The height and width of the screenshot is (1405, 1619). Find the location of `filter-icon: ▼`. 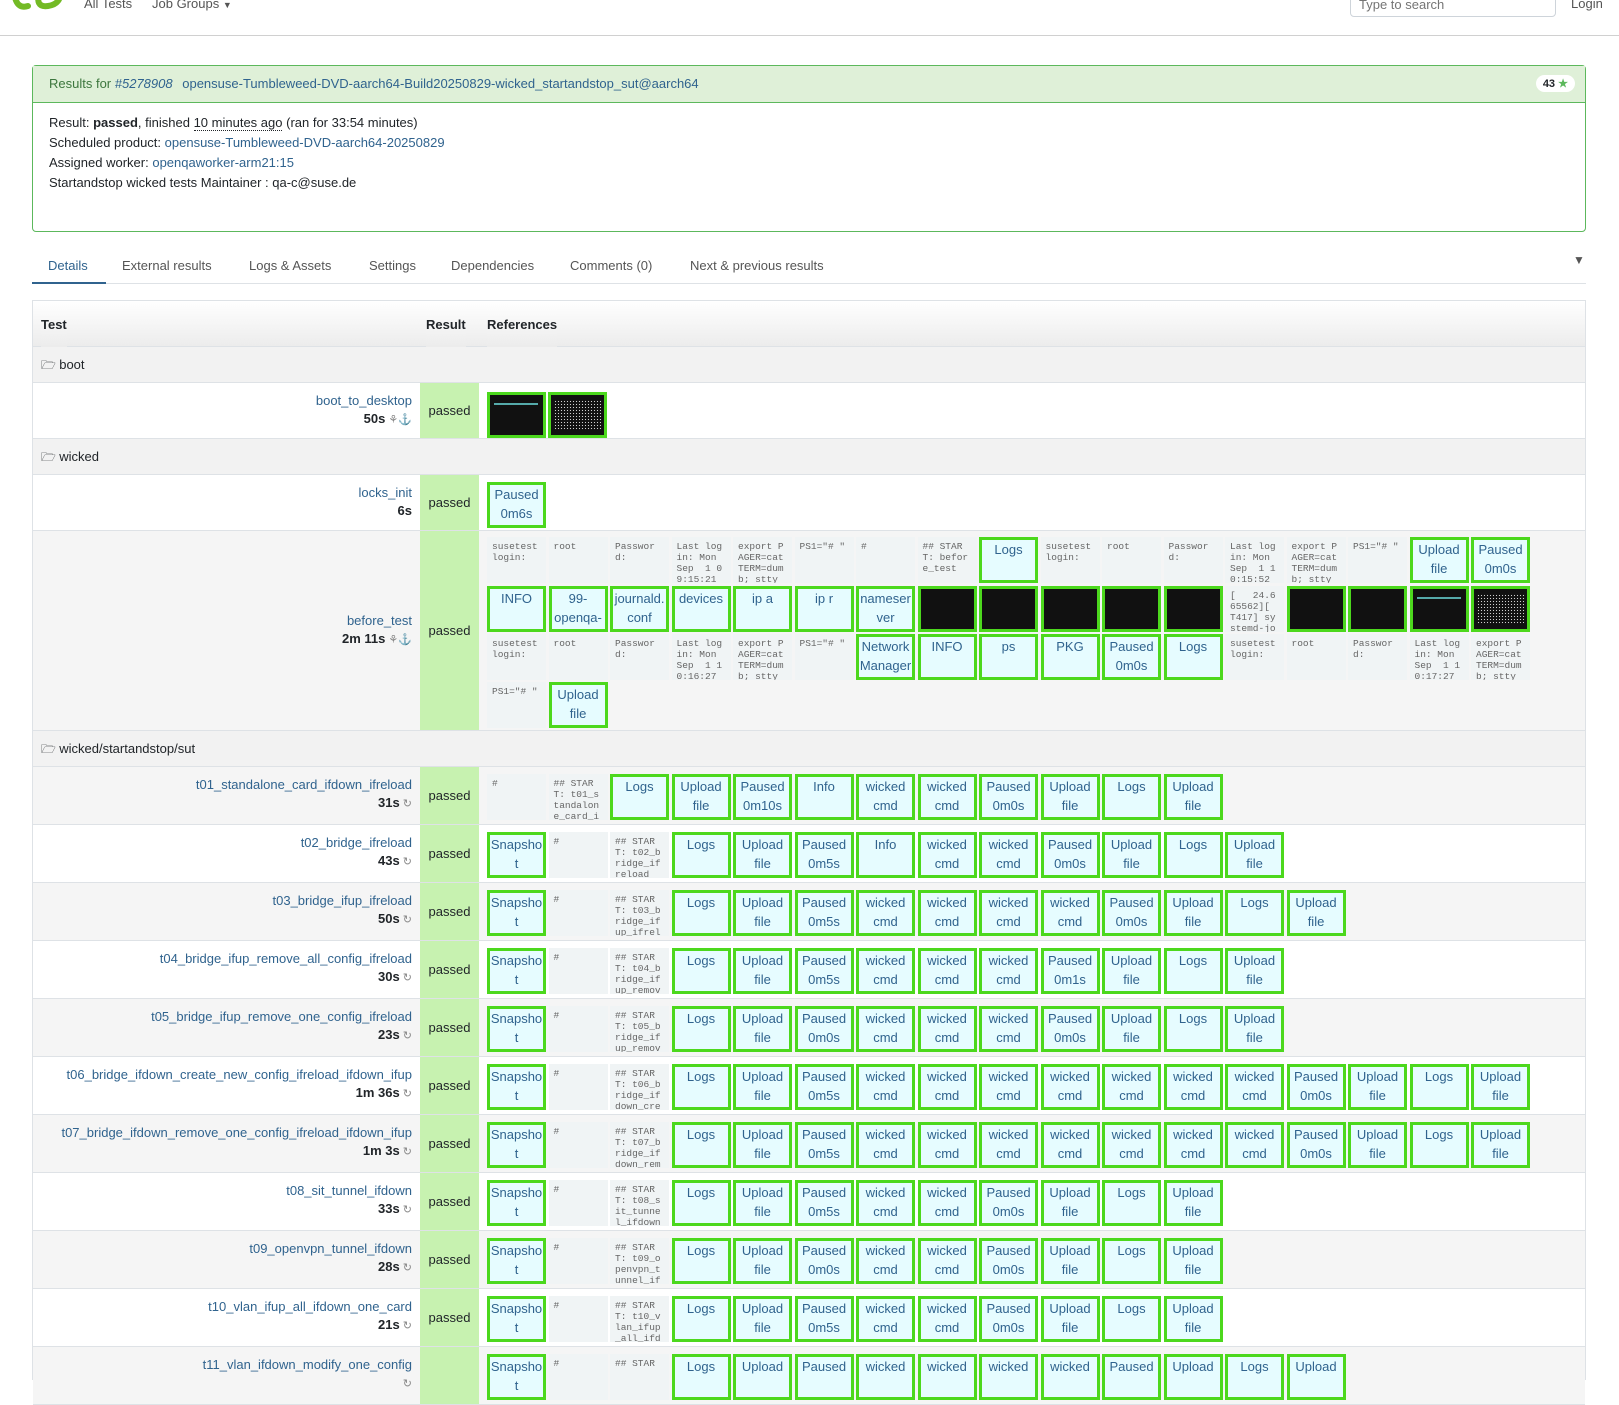

filter-icon: ▼ is located at coordinates (1579, 260).